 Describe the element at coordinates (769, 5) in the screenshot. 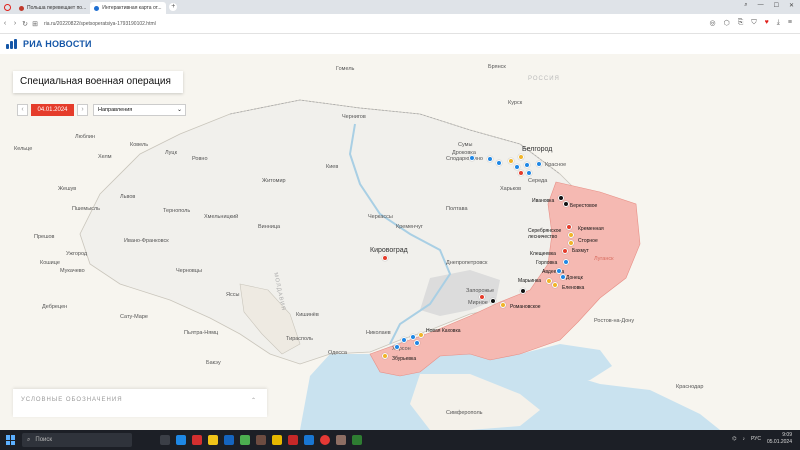

I see `window-controls: ⌕ — ☐ ✕` at that location.